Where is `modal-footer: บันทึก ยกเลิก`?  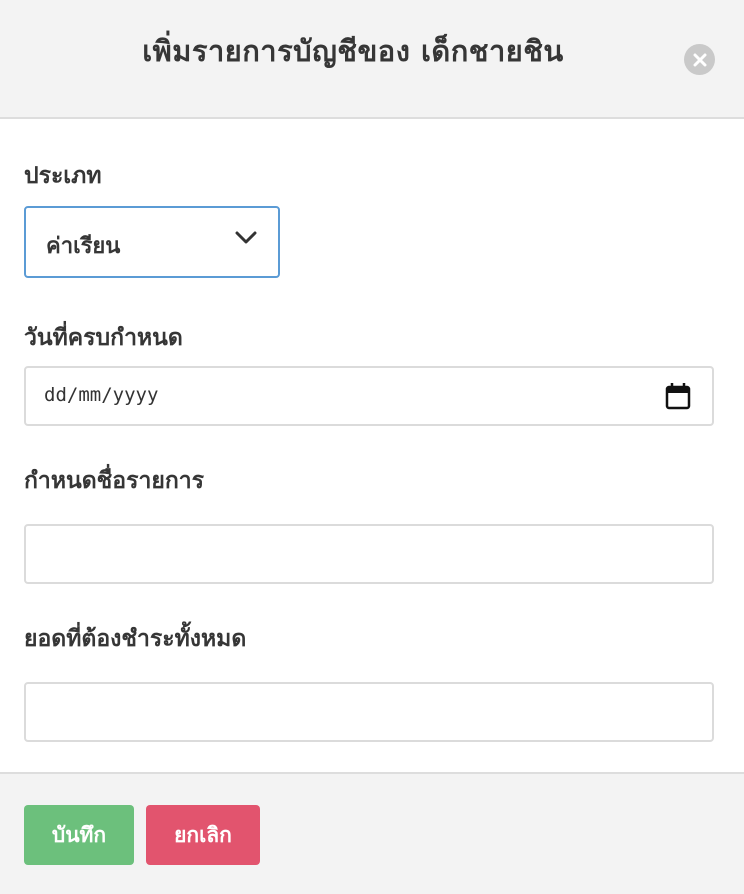 modal-footer: บันทึก ยกเลิก is located at coordinates (372, 833).